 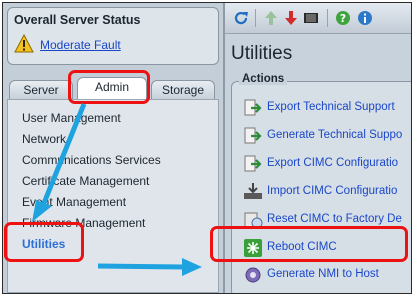 What do you see at coordinates (80, 45) in the screenshot?
I see `moderate-fault-link: Moderate Fault` at bounding box center [80, 45].